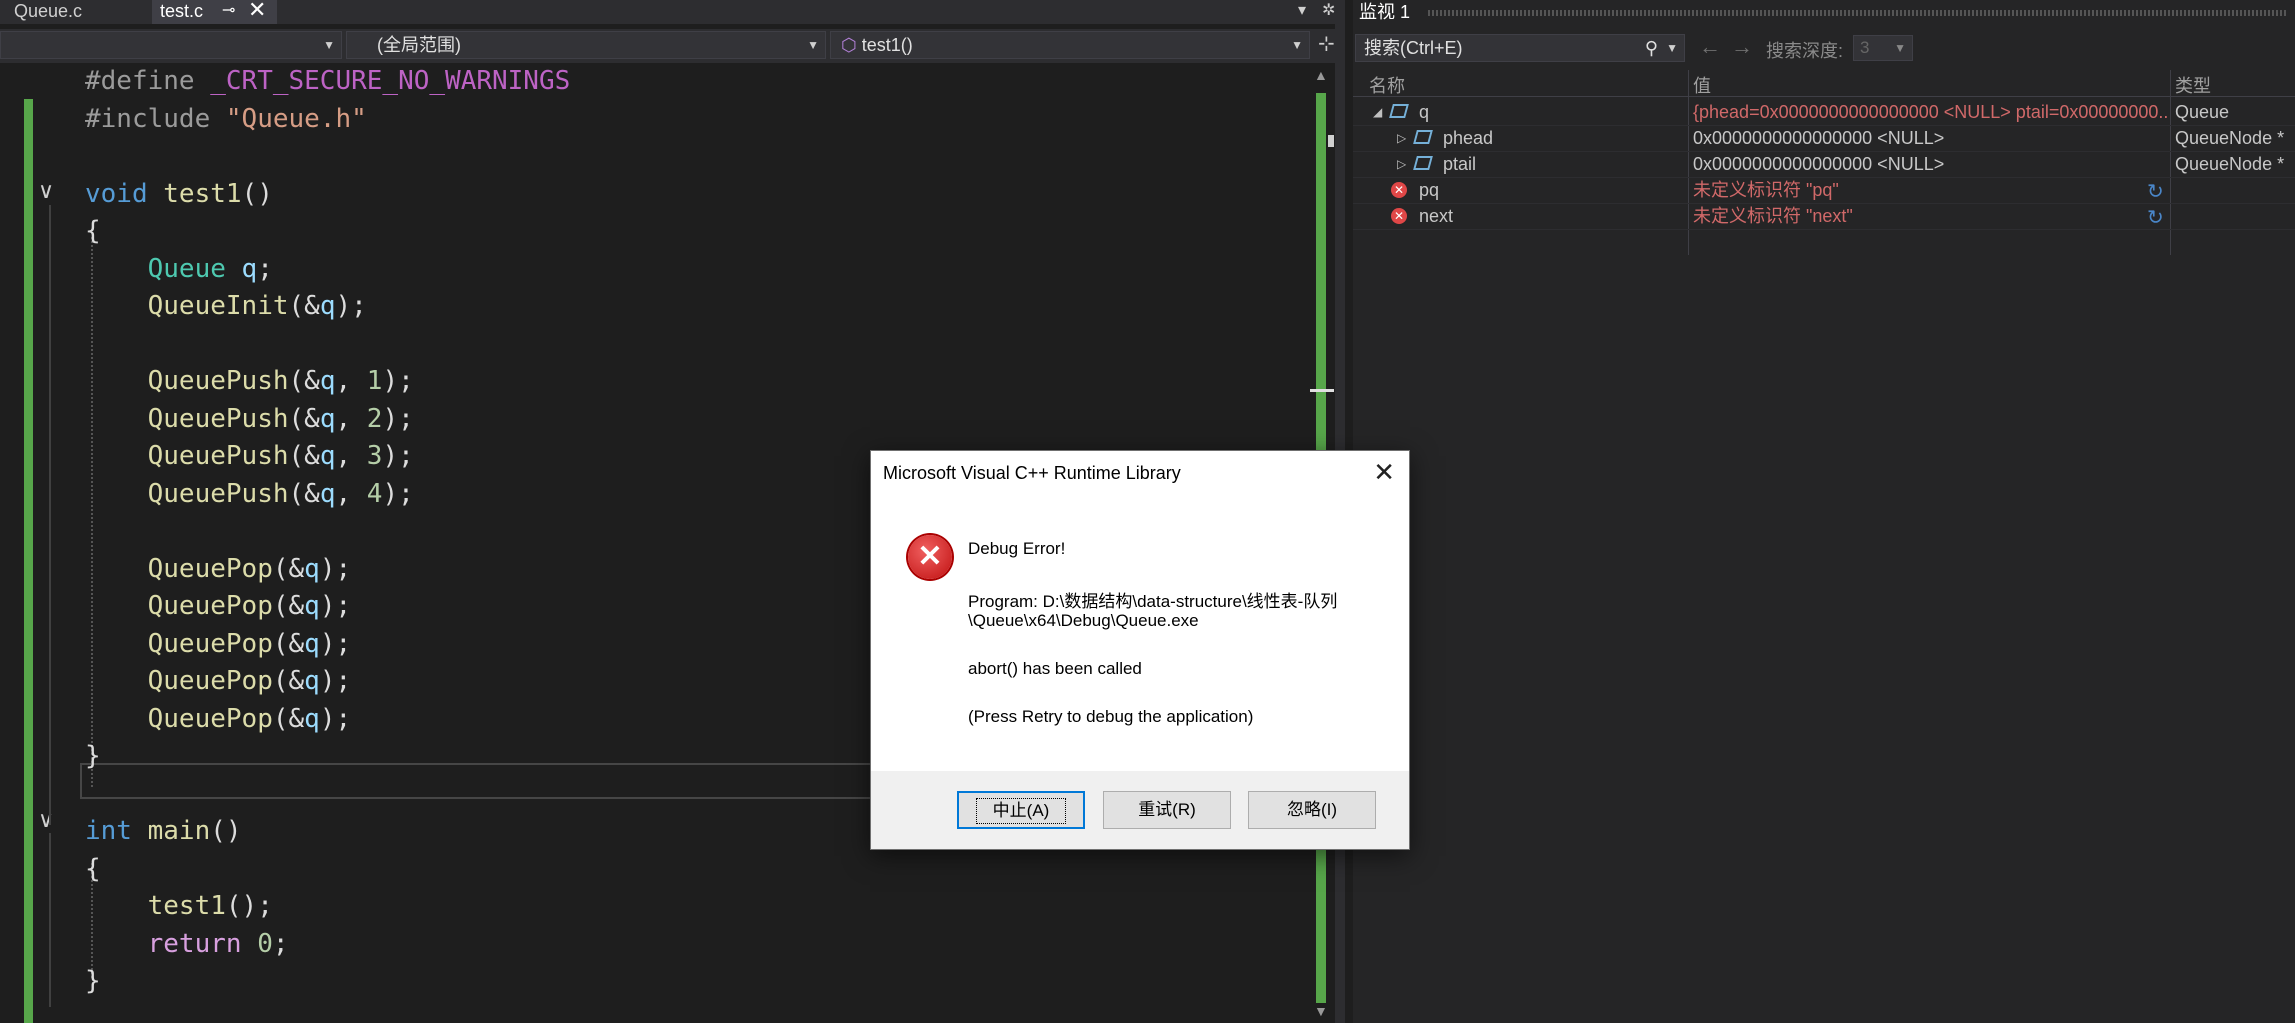 This screenshot has width=2295, height=1023. Describe the element at coordinates (1302, 10) in the screenshot. I see `tab-list-dropdown-icon: ▾` at that location.